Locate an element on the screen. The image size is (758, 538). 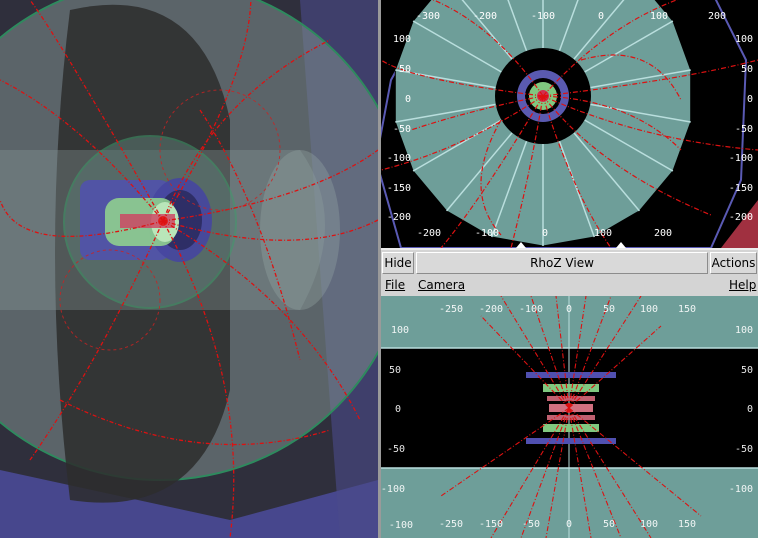
rhoz-bottom-tick: 0 is located at coordinates (569, 524).